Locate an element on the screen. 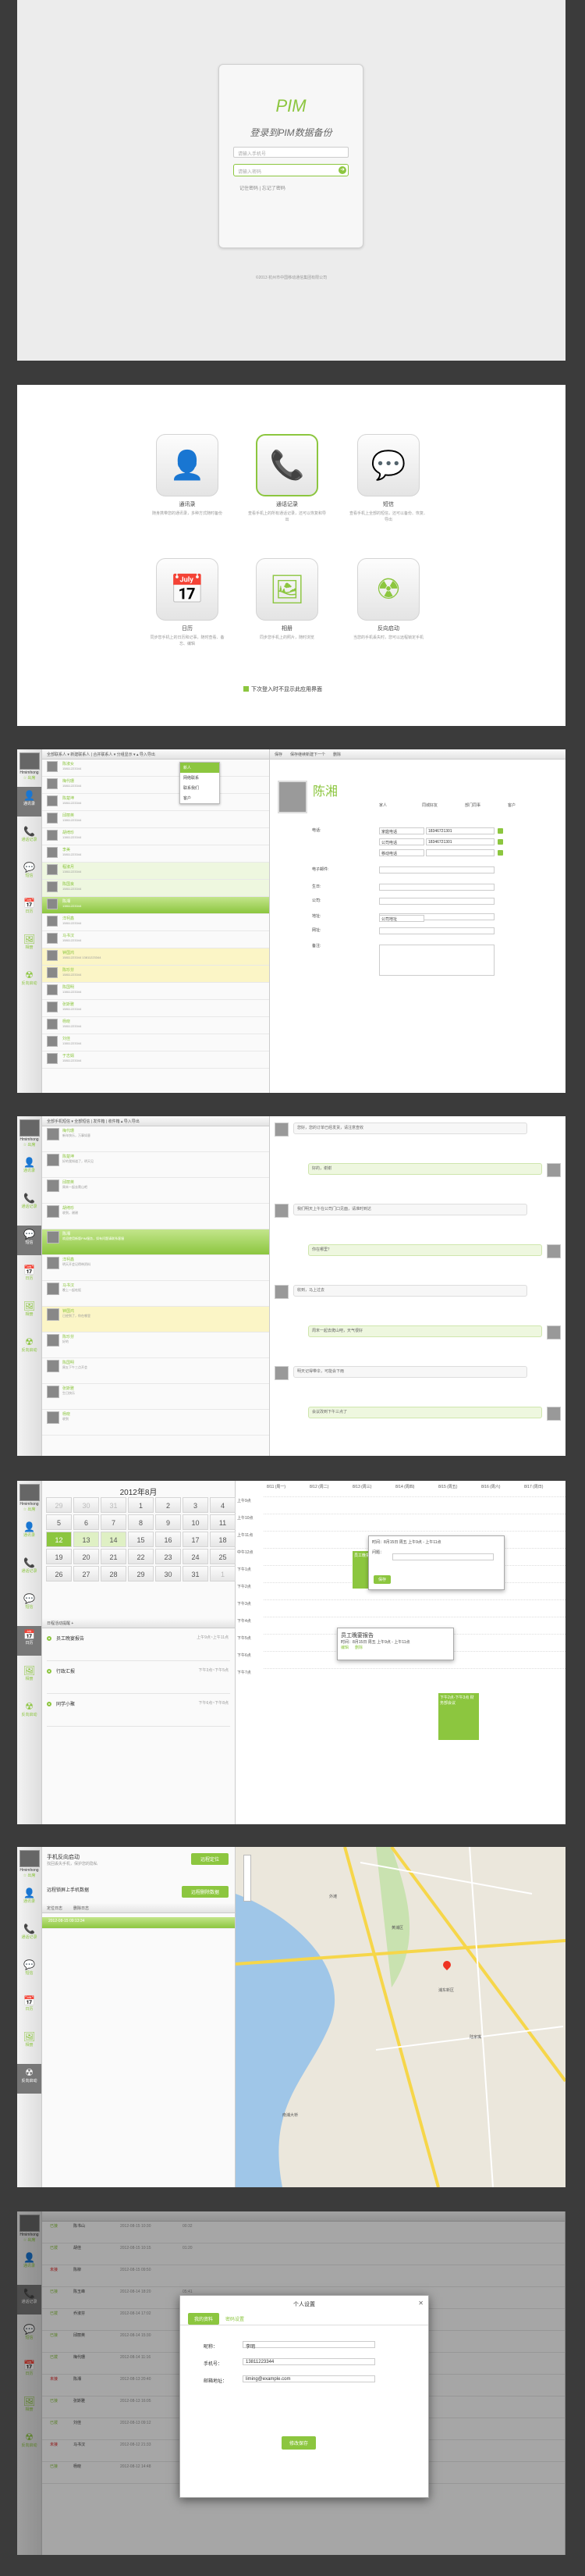  app-icon: 👤 is located at coordinates (187, 465).